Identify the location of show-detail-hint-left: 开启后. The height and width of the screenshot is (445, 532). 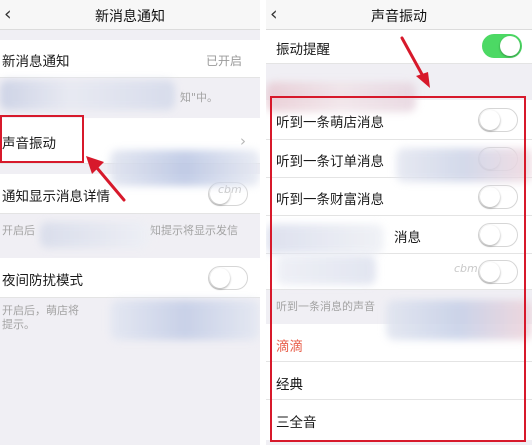
(18, 230).